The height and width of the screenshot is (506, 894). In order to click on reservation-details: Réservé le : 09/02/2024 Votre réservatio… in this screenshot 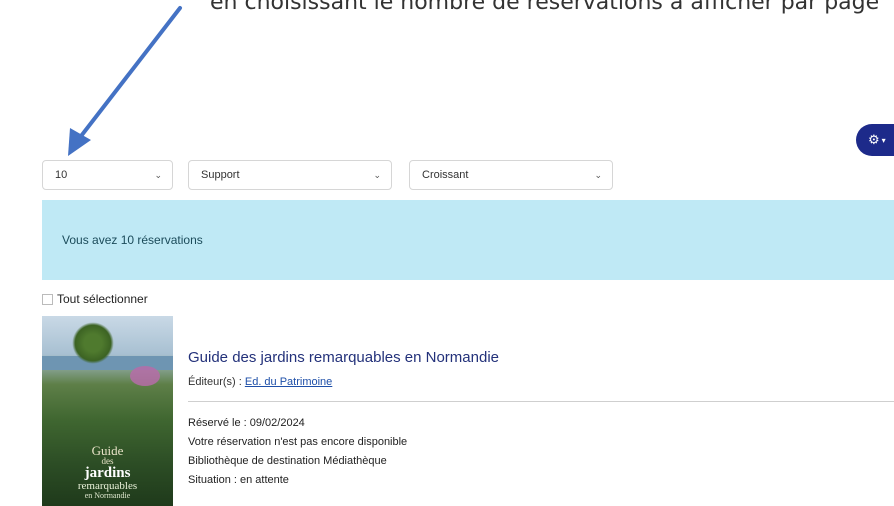, I will do `click(297, 452)`.